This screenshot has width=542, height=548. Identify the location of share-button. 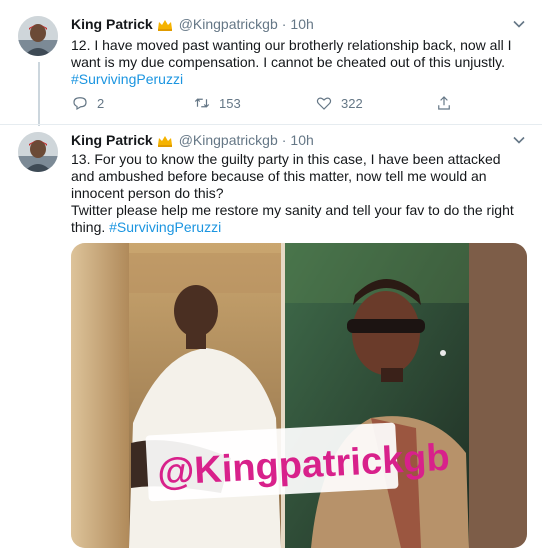
(444, 103).